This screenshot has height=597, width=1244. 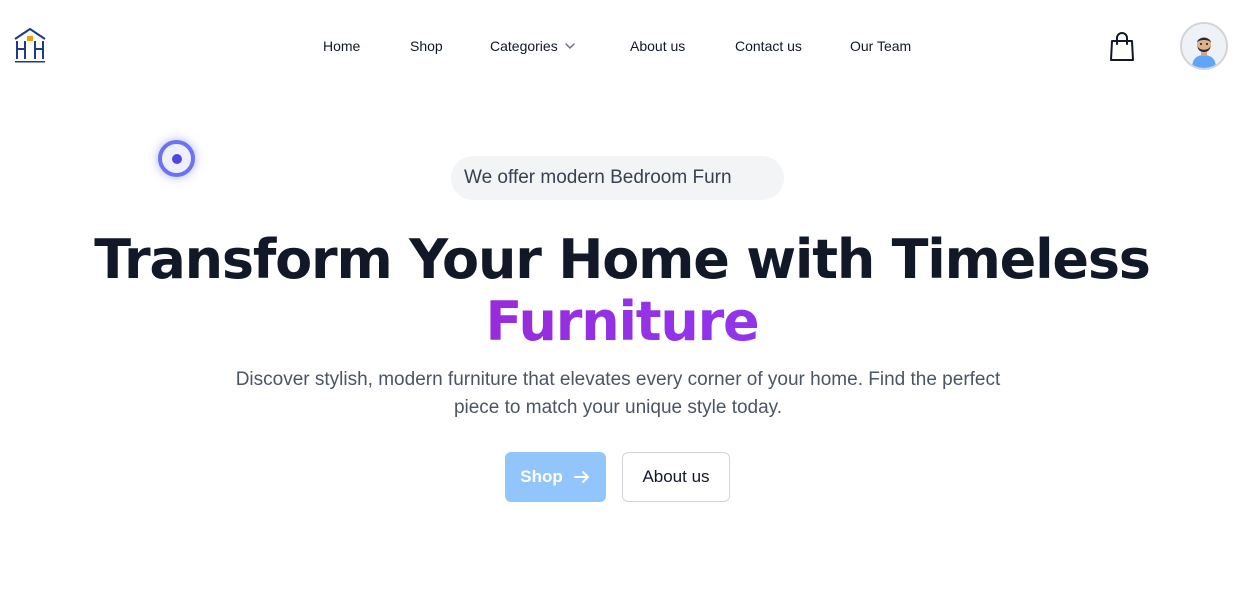 I want to click on user-avatar-icon, so click(x=1204, y=46).